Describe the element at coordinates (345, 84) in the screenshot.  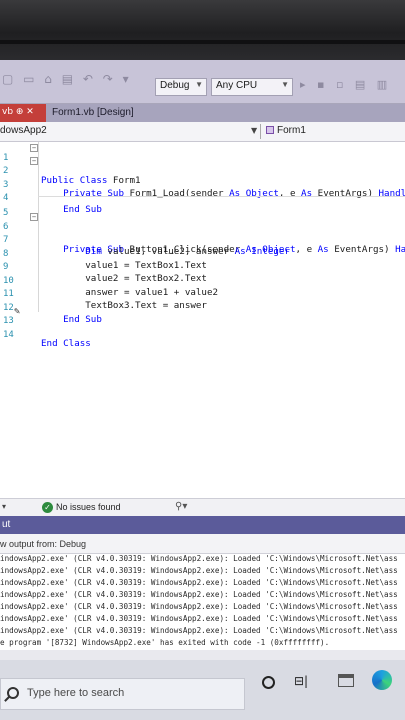
I see `toolbar-right-icons: ▸ ▪ ▫ ▤ ▥` at that location.